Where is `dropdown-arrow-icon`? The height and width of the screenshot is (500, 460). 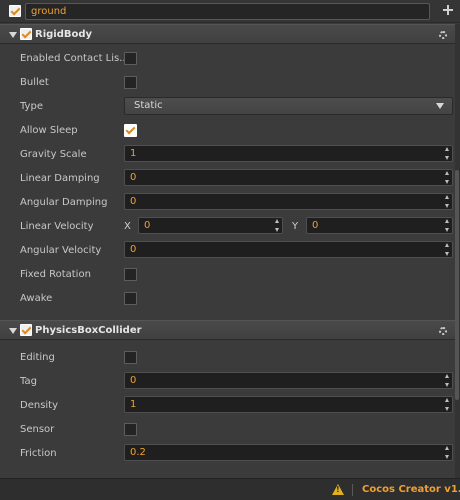
dropdown-arrow-icon is located at coordinates (440, 106).